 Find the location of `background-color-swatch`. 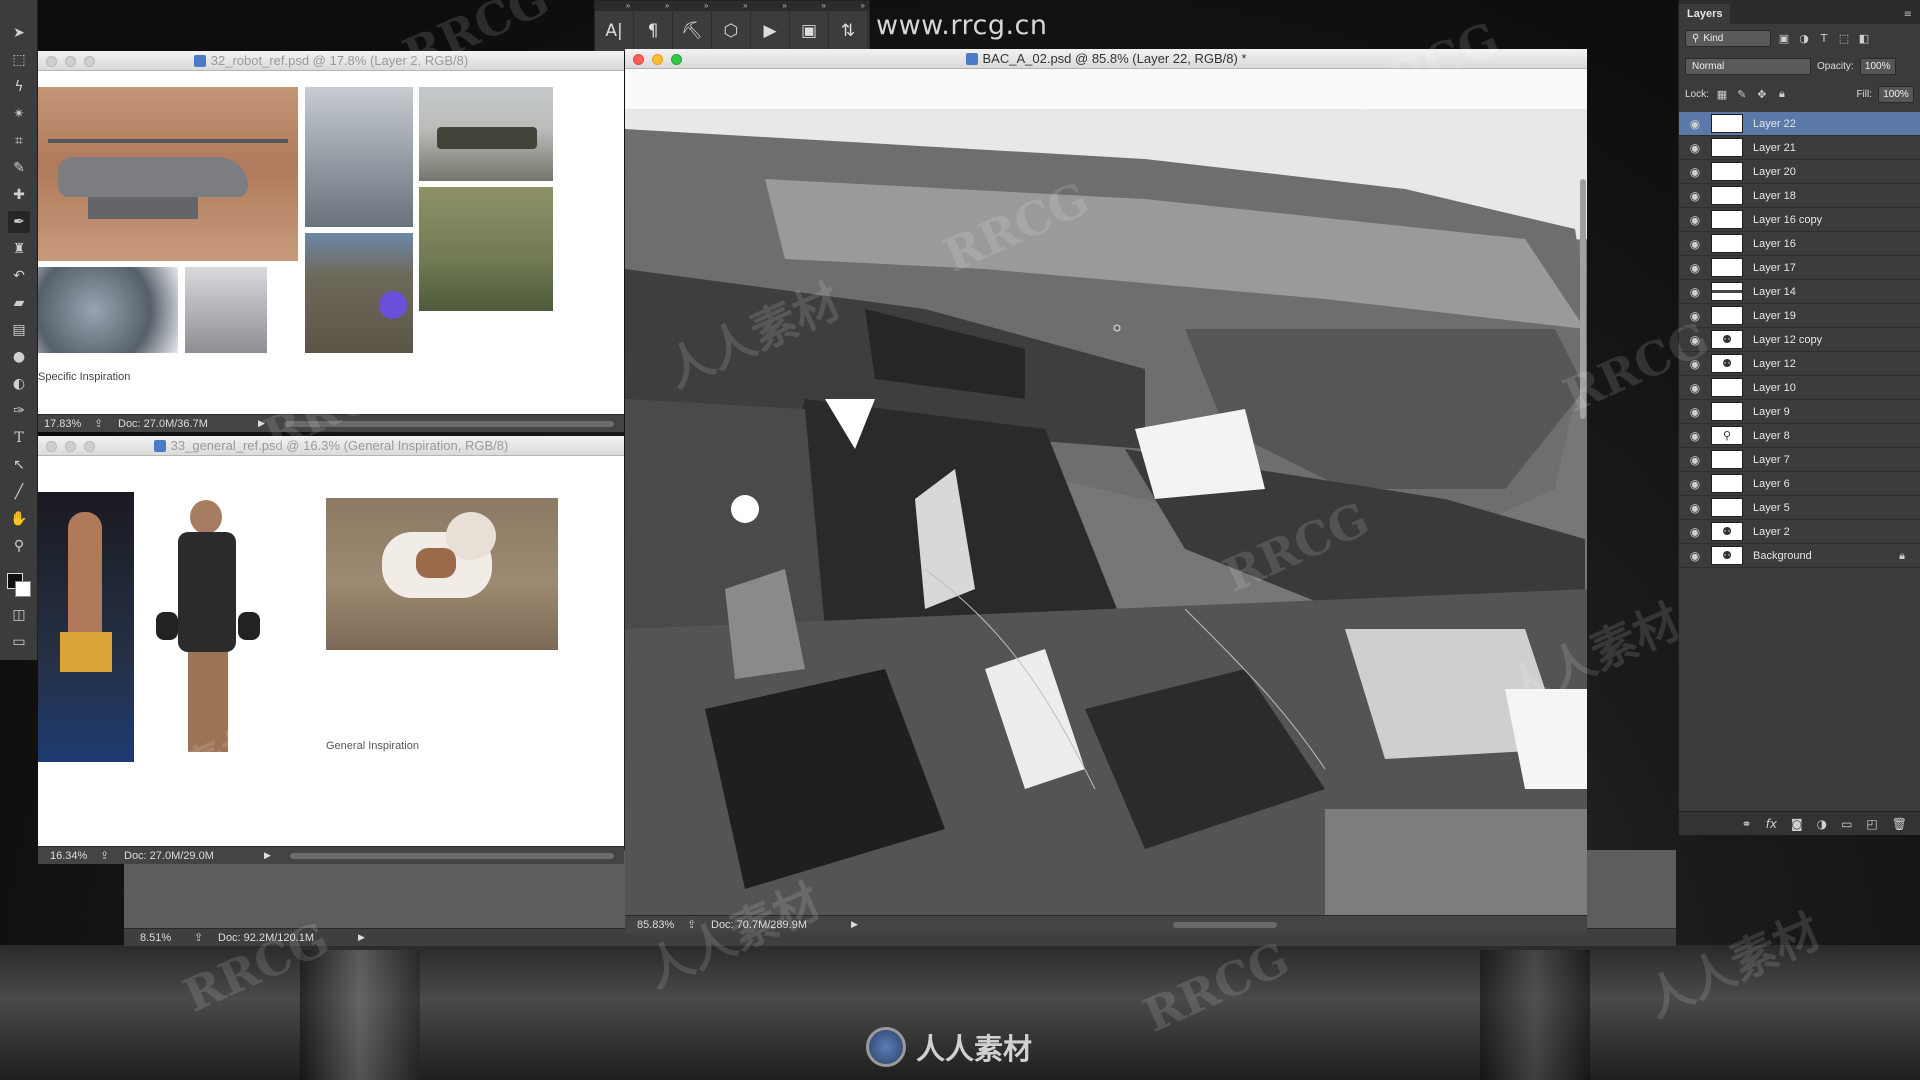

background-color-swatch is located at coordinates (23, 589).